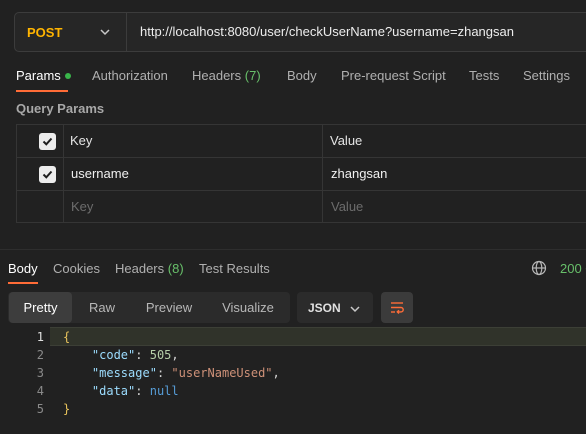 Image resolution: width=586 pixels, height=434 pixels. Describe the element at coordinates (40, 337) in the screenshot. I see `line-number: 1` at that location.